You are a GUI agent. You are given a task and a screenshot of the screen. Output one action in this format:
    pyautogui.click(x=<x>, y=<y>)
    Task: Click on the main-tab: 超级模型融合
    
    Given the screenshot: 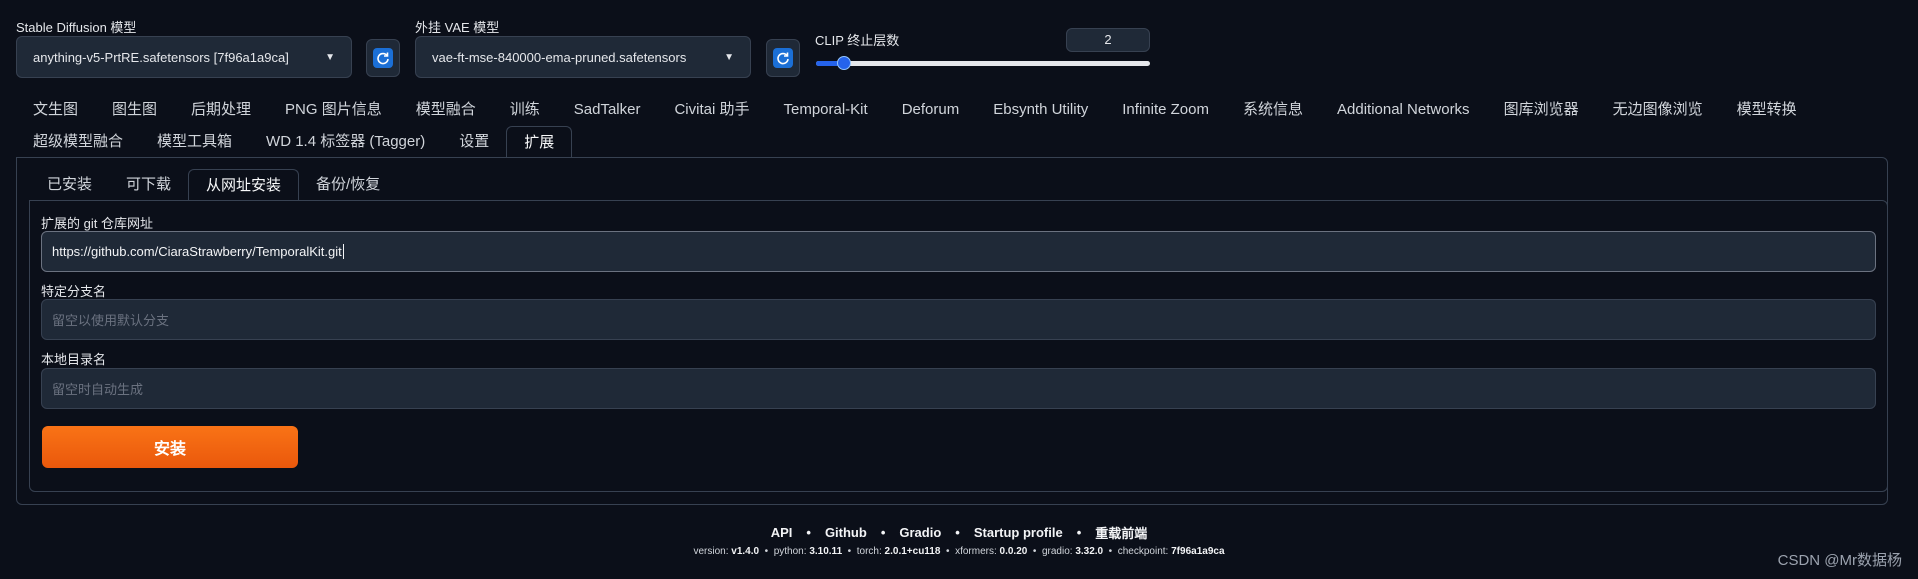 What is the action you would take?
    pyautogui.click(x=78, y=142)
    